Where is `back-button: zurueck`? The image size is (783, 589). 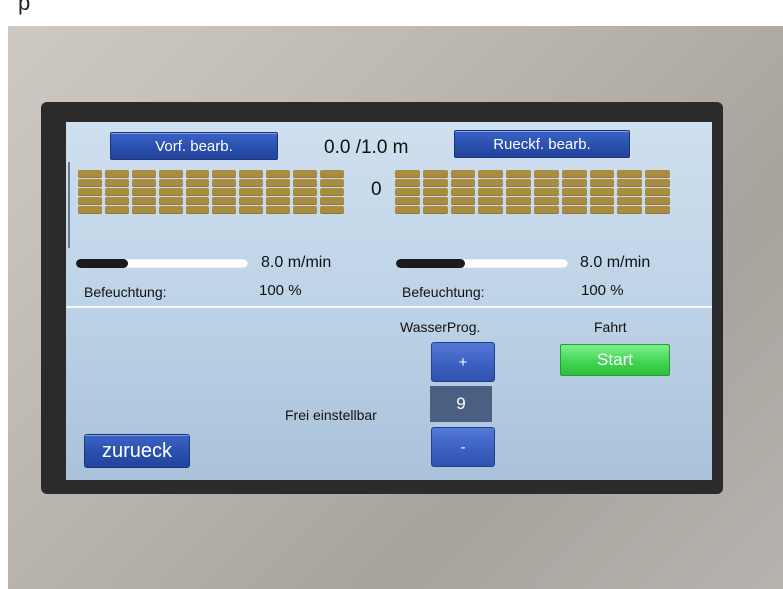
back-button: zurueck is located at coordinates (137, 451).